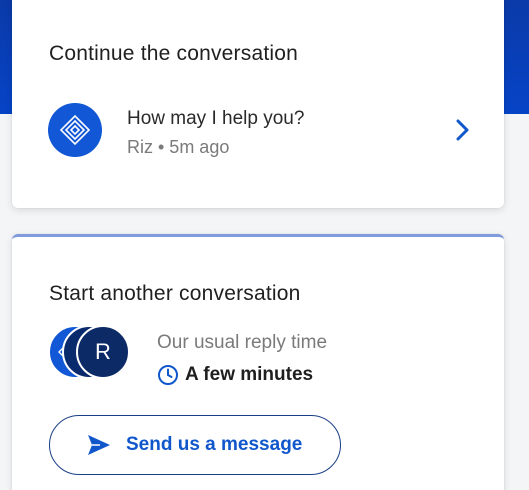  Describe the element at coordinates (103, 352) in the screenshot. I see `avatar: R` at that location.